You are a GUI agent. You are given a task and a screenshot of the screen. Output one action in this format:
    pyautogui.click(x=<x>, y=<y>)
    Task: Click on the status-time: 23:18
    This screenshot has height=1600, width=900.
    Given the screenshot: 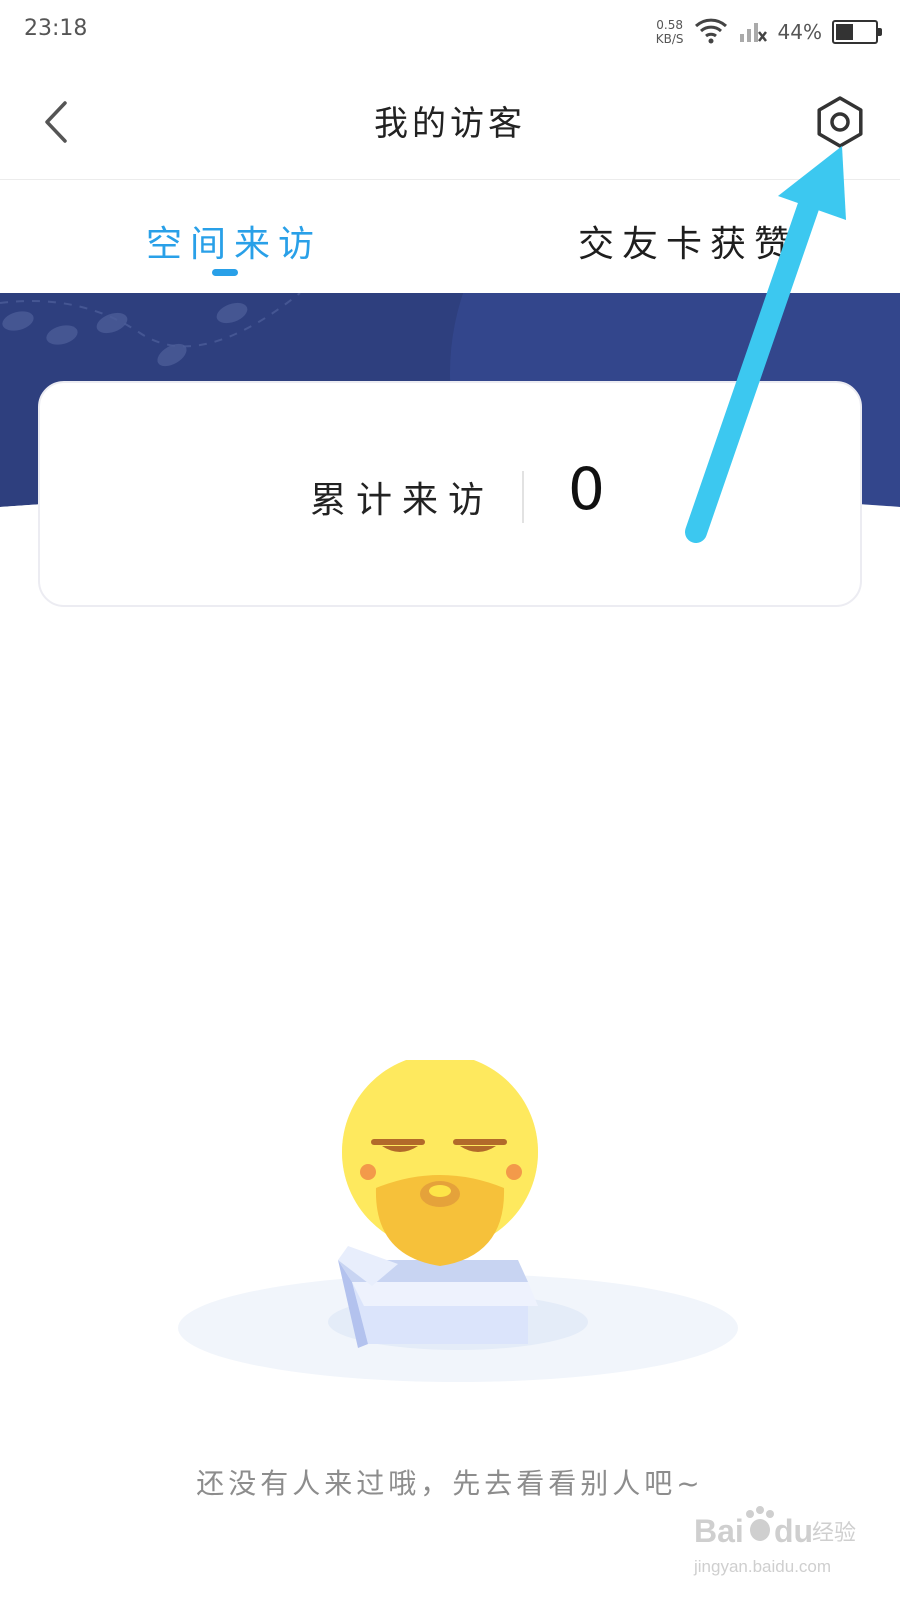 What is the action you would take?
    pyautogui.click(x=56, y=28)
    